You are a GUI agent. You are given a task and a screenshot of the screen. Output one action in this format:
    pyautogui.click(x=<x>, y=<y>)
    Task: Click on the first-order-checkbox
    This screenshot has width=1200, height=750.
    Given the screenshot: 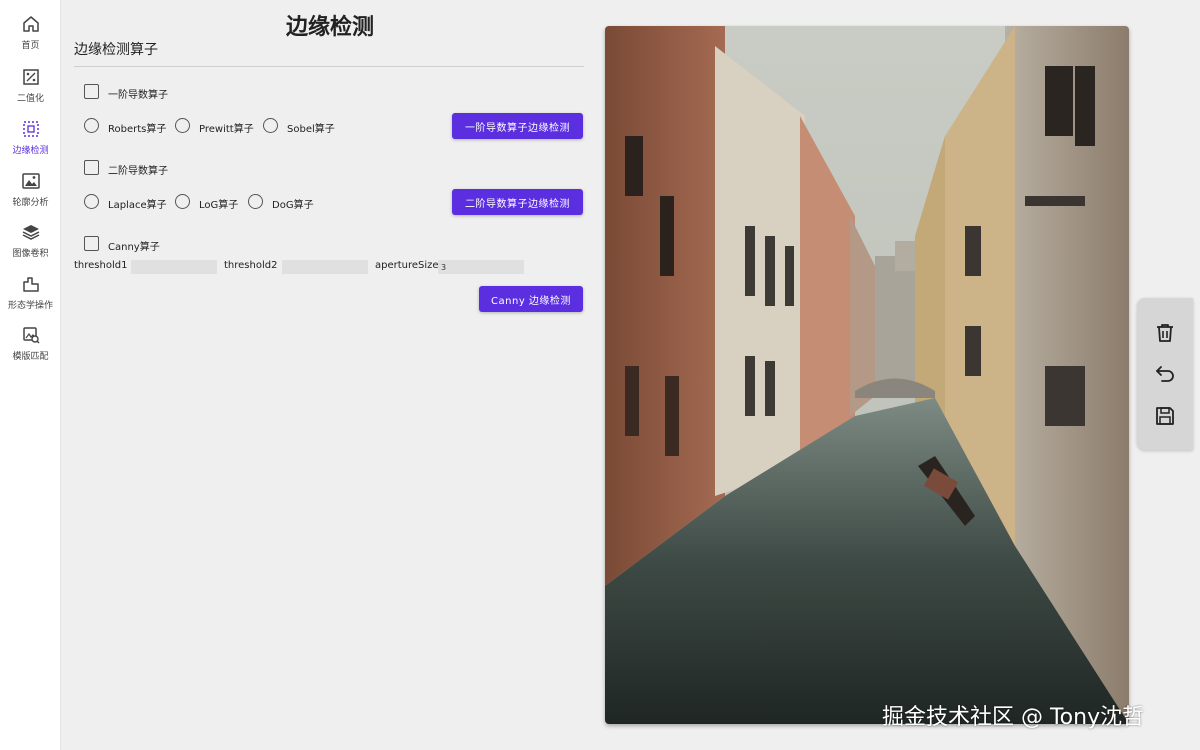 What is the action you would take?
    pyautogui.click(x=91, y=91)
    